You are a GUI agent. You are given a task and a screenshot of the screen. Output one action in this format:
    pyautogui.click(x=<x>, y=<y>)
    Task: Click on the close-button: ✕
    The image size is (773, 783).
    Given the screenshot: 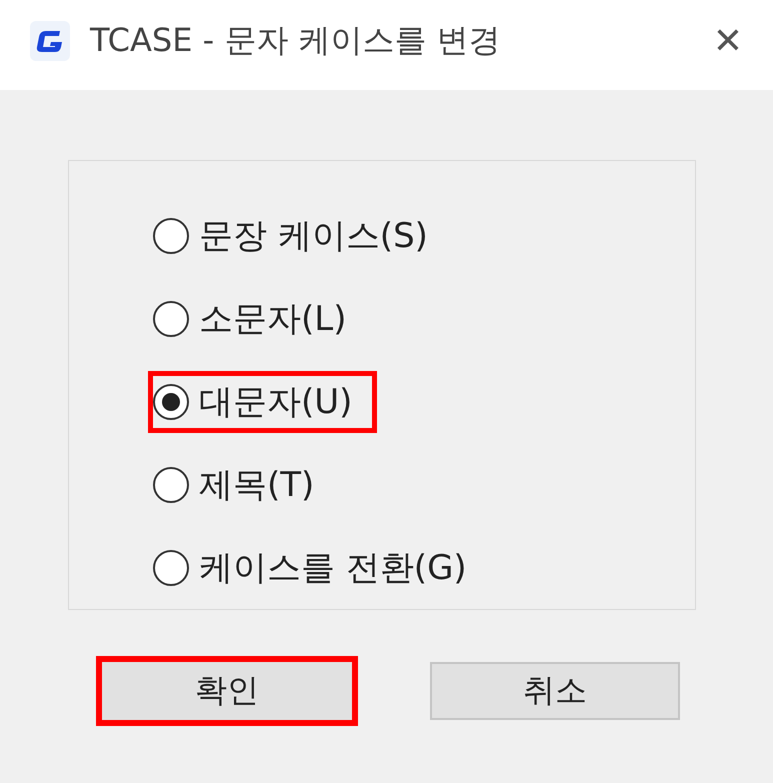 What is the action you would take?
    pyautogui.click(x=727, y=41)
    